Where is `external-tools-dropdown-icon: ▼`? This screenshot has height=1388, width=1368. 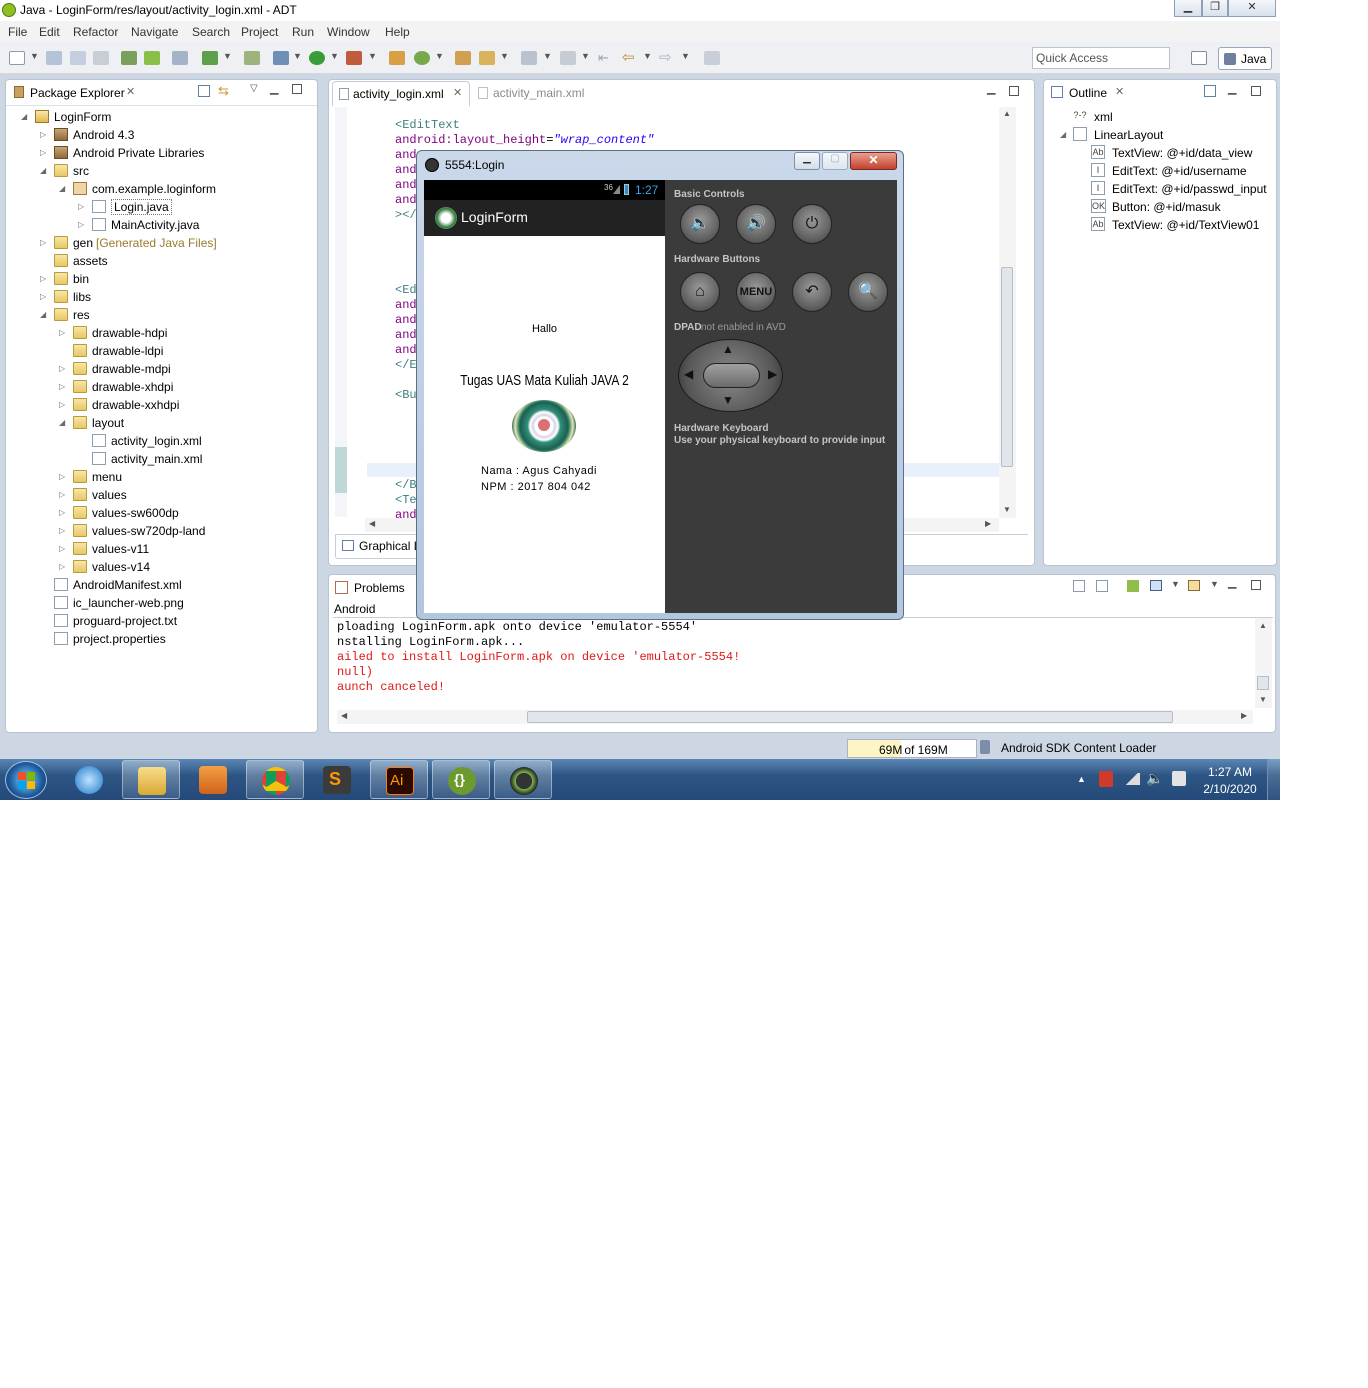
external-tools-dropdown-icon: ▼ is located at coordinates (372, 56).